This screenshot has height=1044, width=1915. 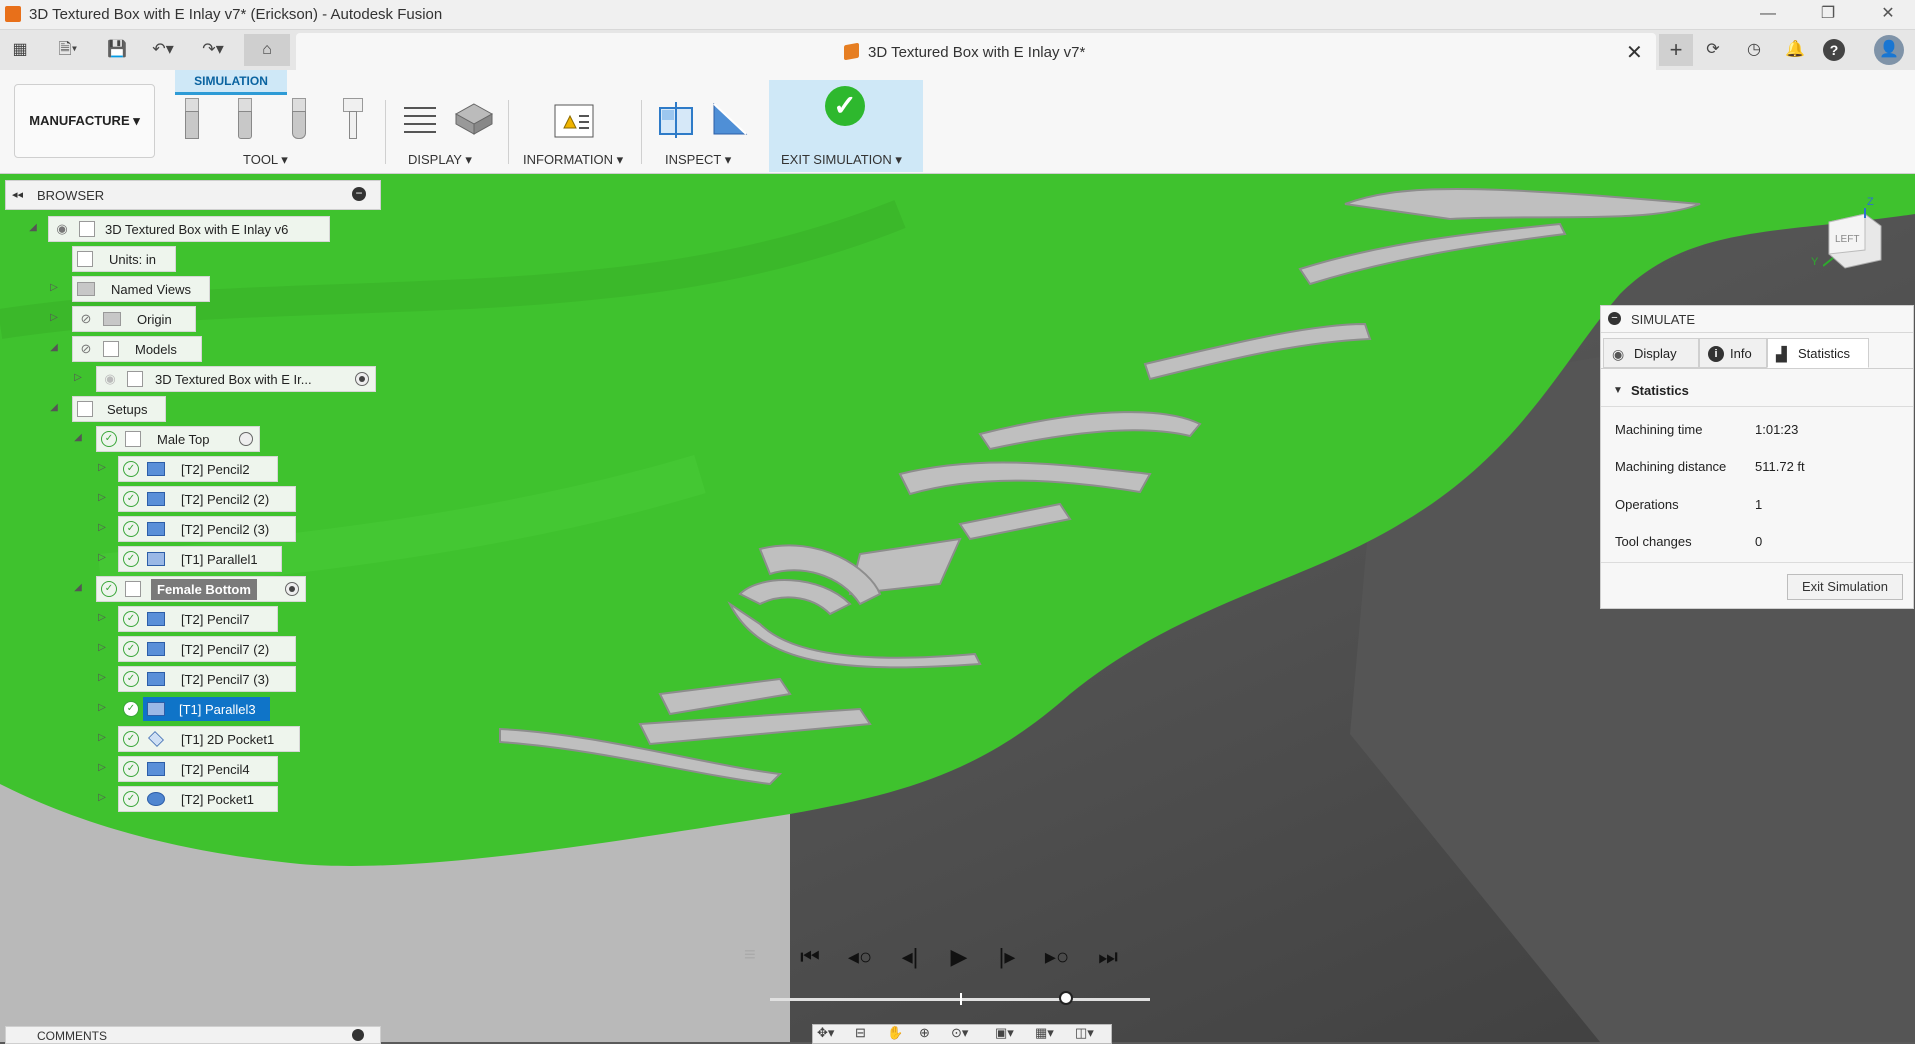 I want to click on help-icon: ?, so click(x=1834, y=50).